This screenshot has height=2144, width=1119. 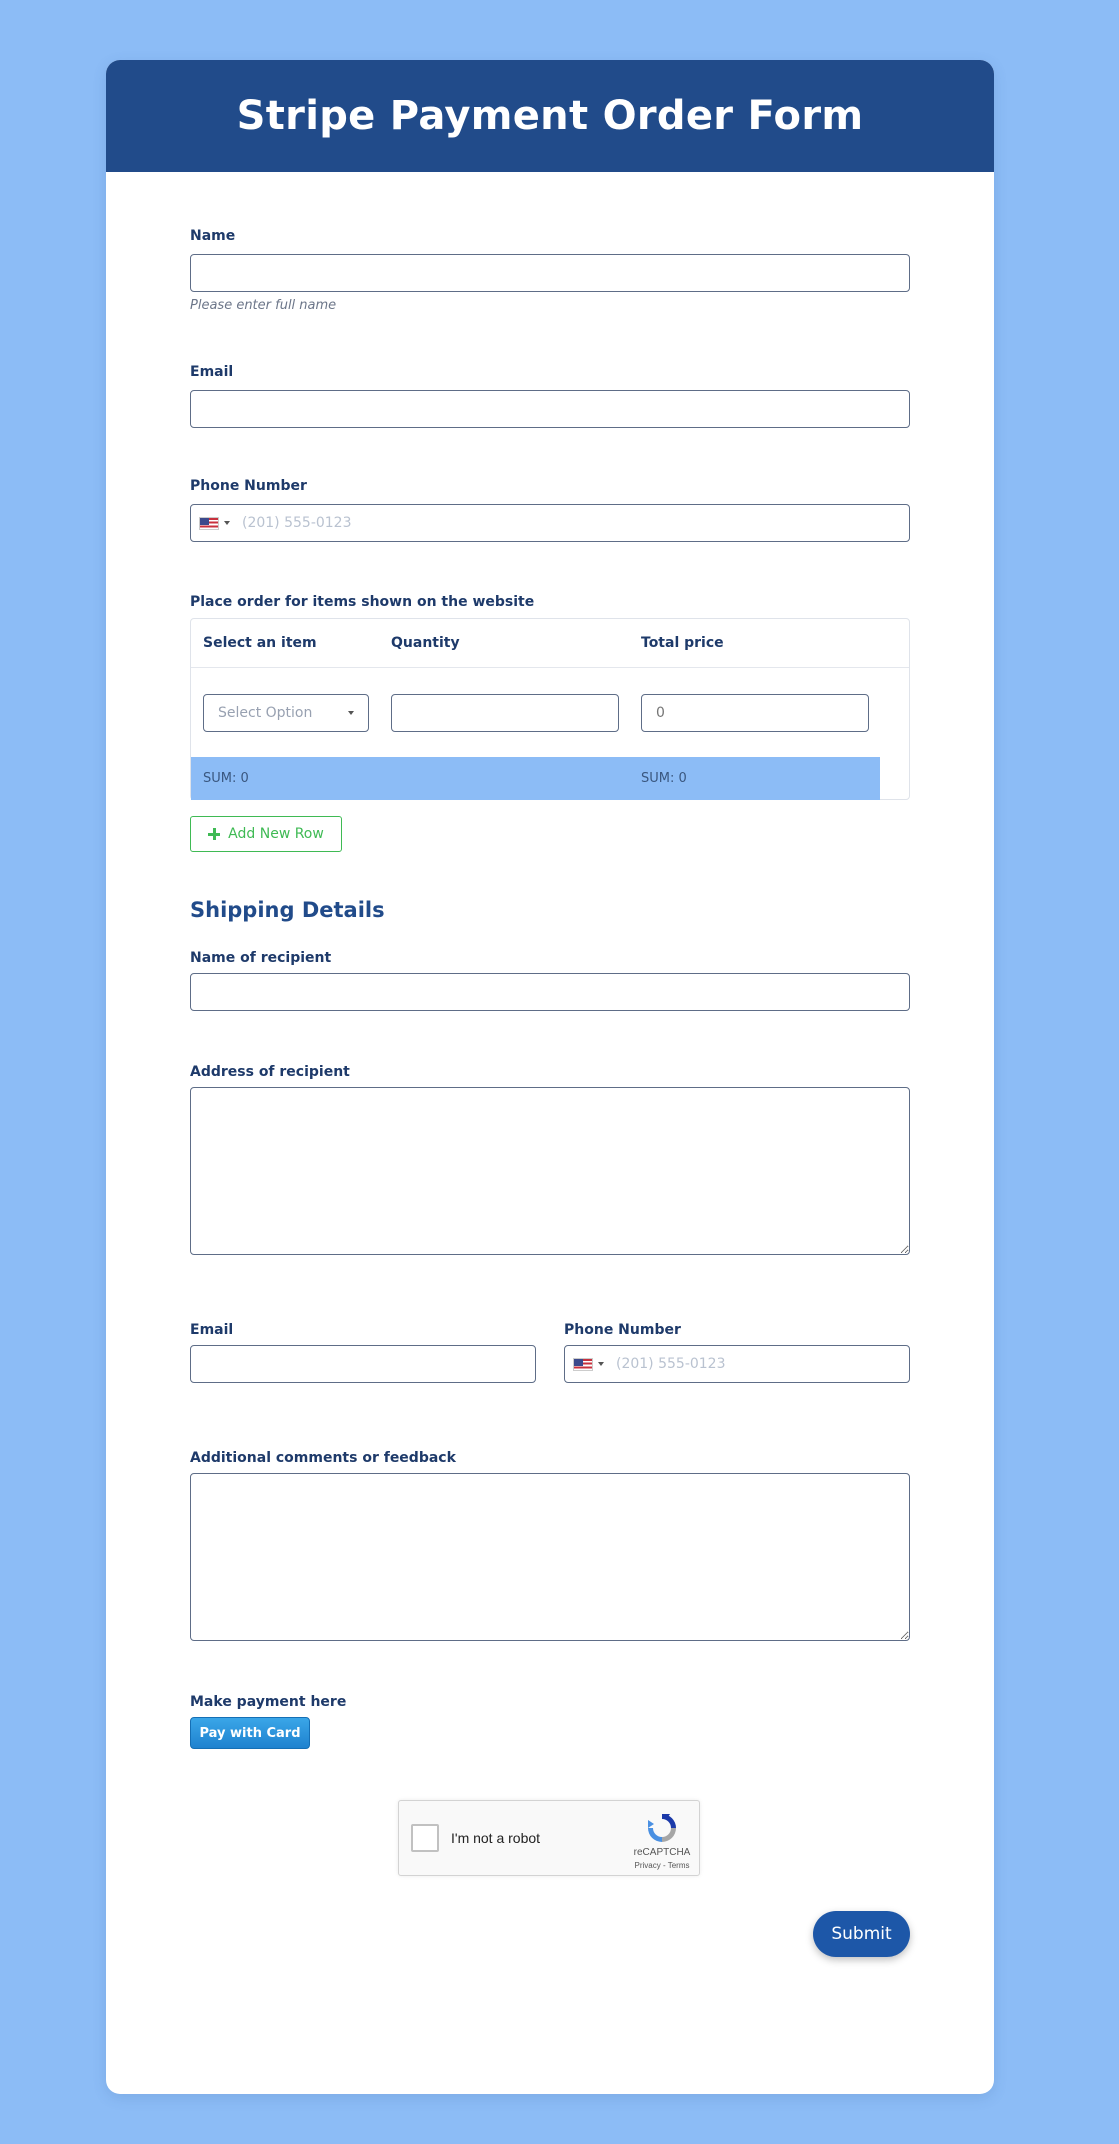 I want to click on shipping-phone-input: (201) 555-0123, so click(x=737, y=1364).